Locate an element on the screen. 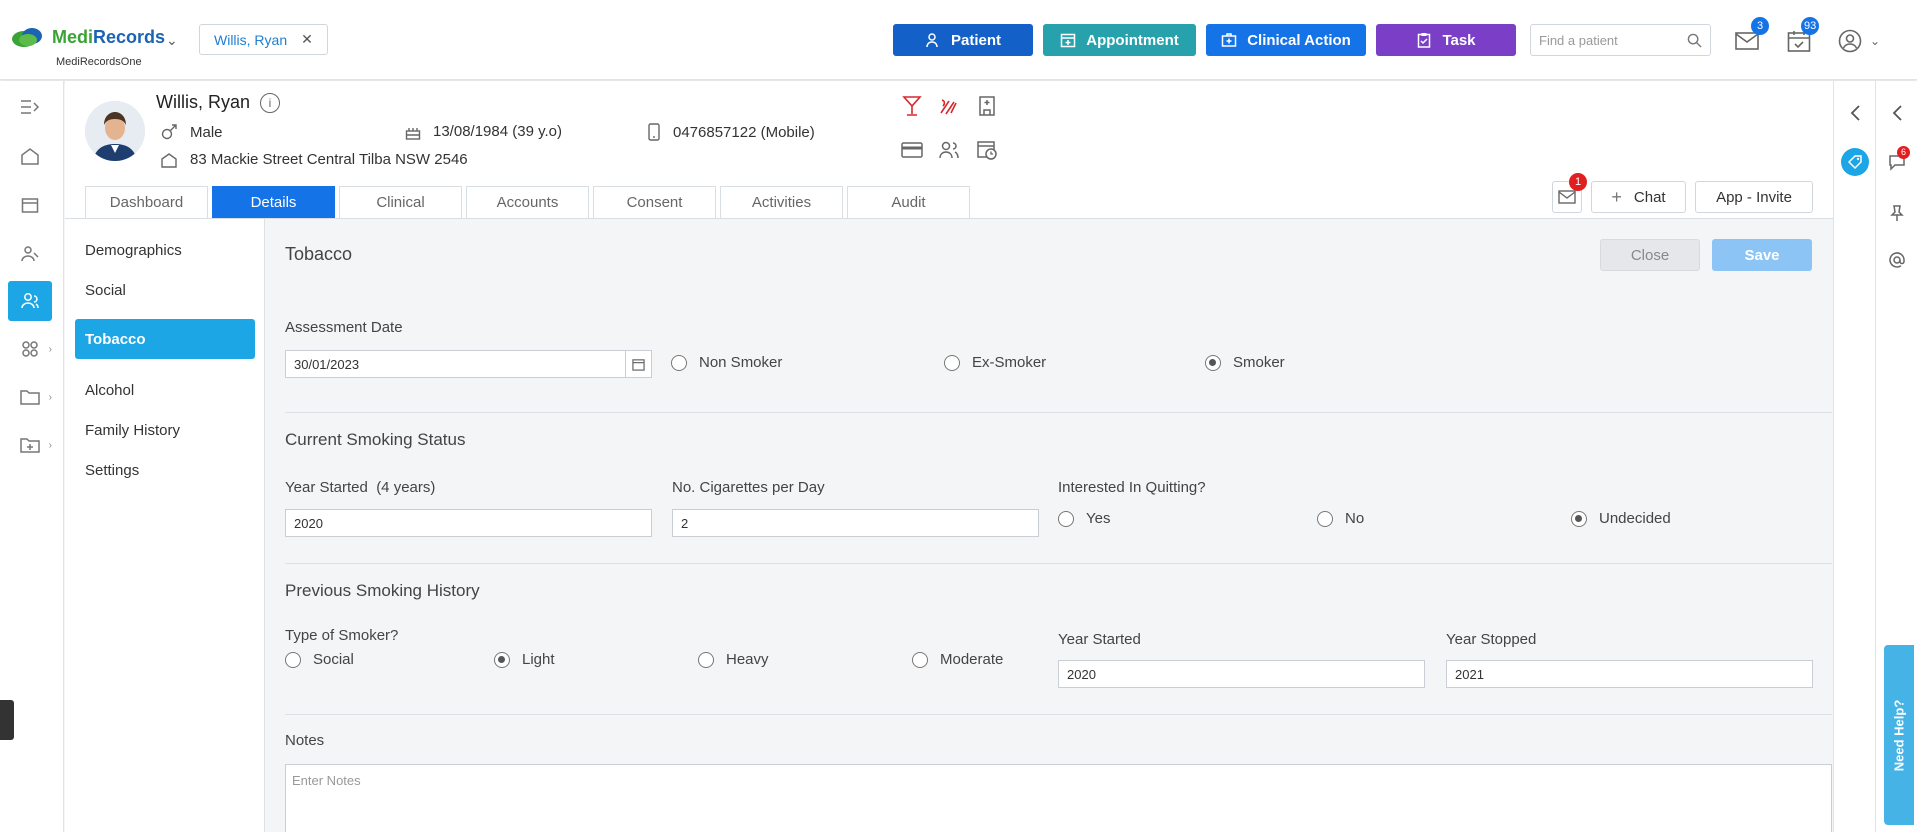 Image resolution: width=1917 pixels, height=832 pixels. radio-type-heavy: Heavy is located at coordinates (733, 659).